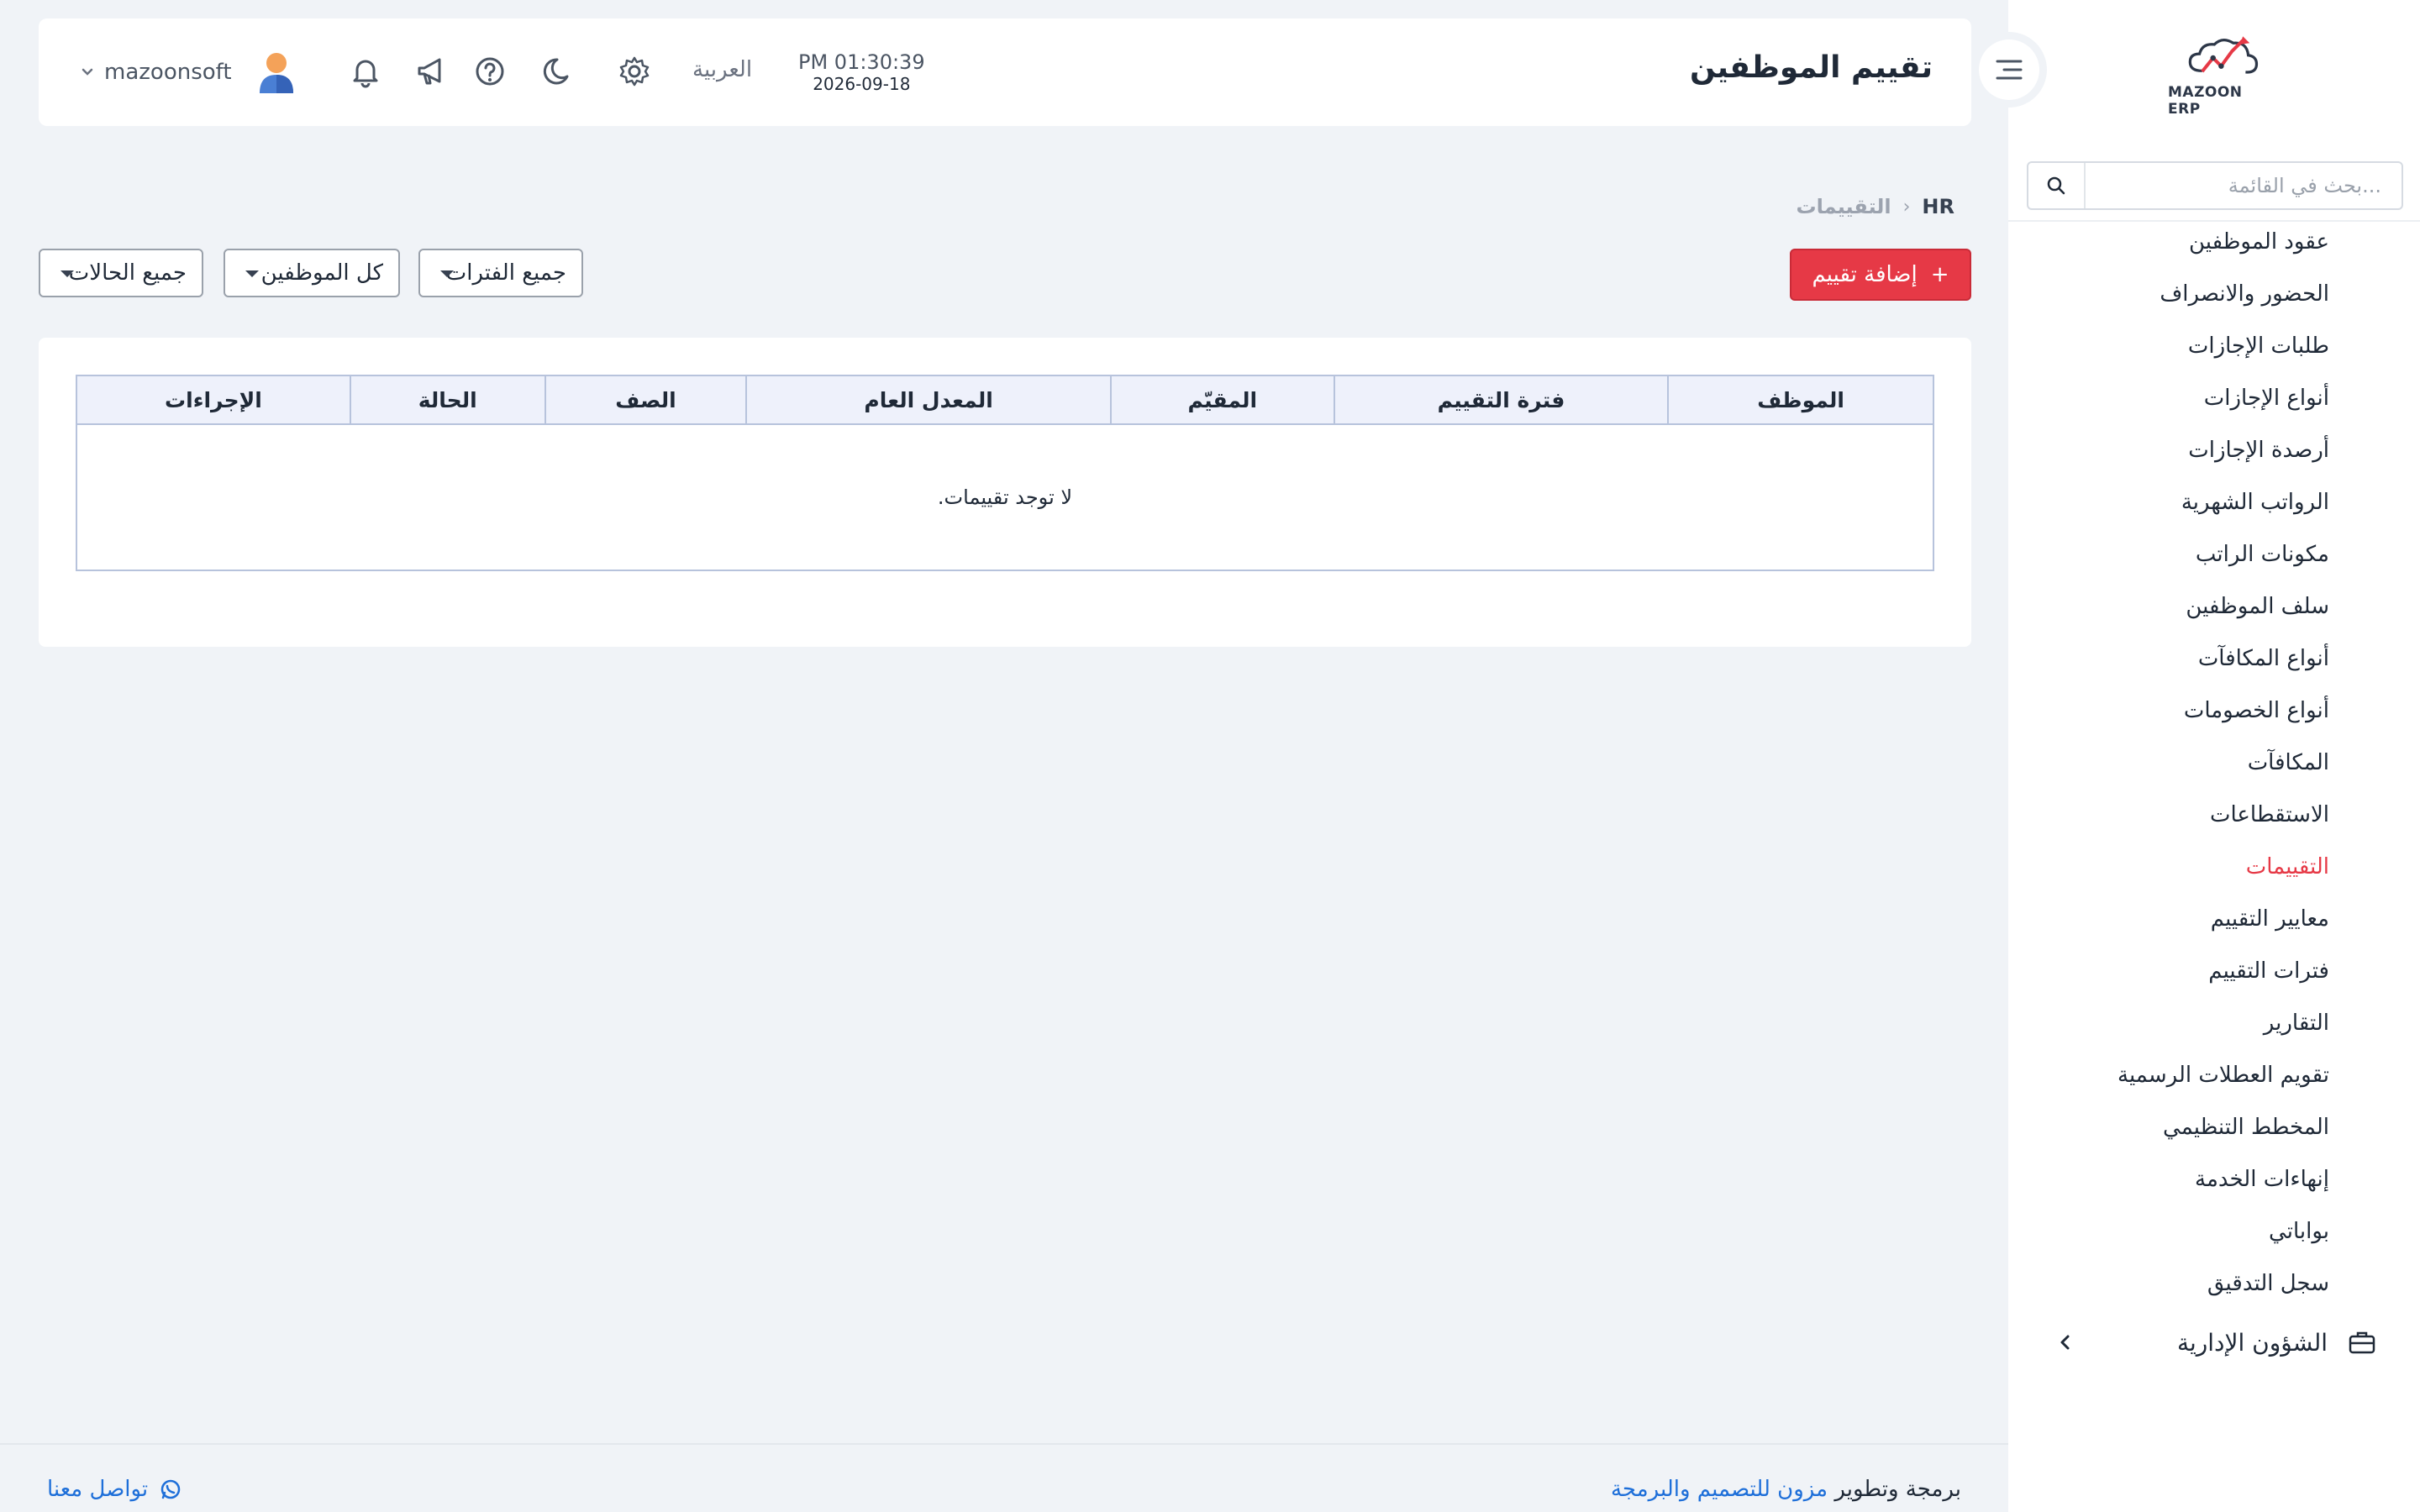 This screenshot has height=1512, width=2420. I want to click on sidebar-item-leave-requests: طلبات الإجازات, so click(2223, 354).